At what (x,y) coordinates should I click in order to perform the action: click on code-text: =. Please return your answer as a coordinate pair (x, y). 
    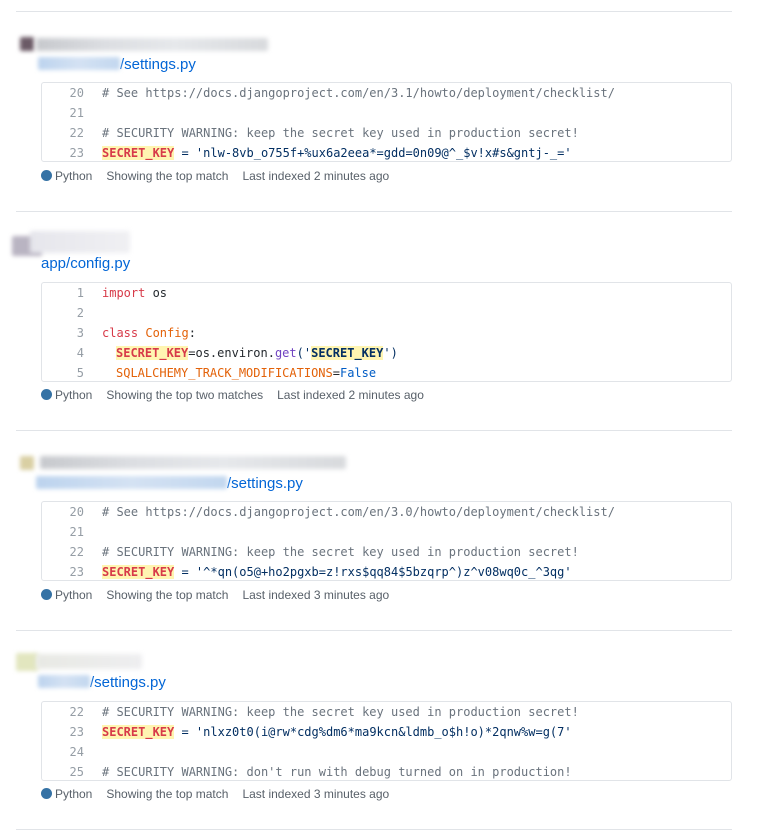
    Looking at the image, I should click on (336, 373).